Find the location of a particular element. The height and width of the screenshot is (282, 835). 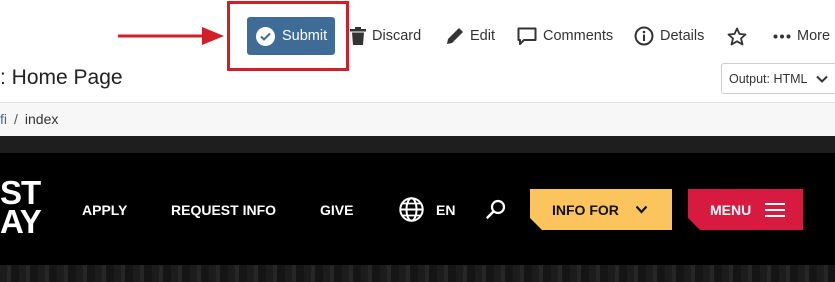

search-icon is located at coordinates (496, 209).